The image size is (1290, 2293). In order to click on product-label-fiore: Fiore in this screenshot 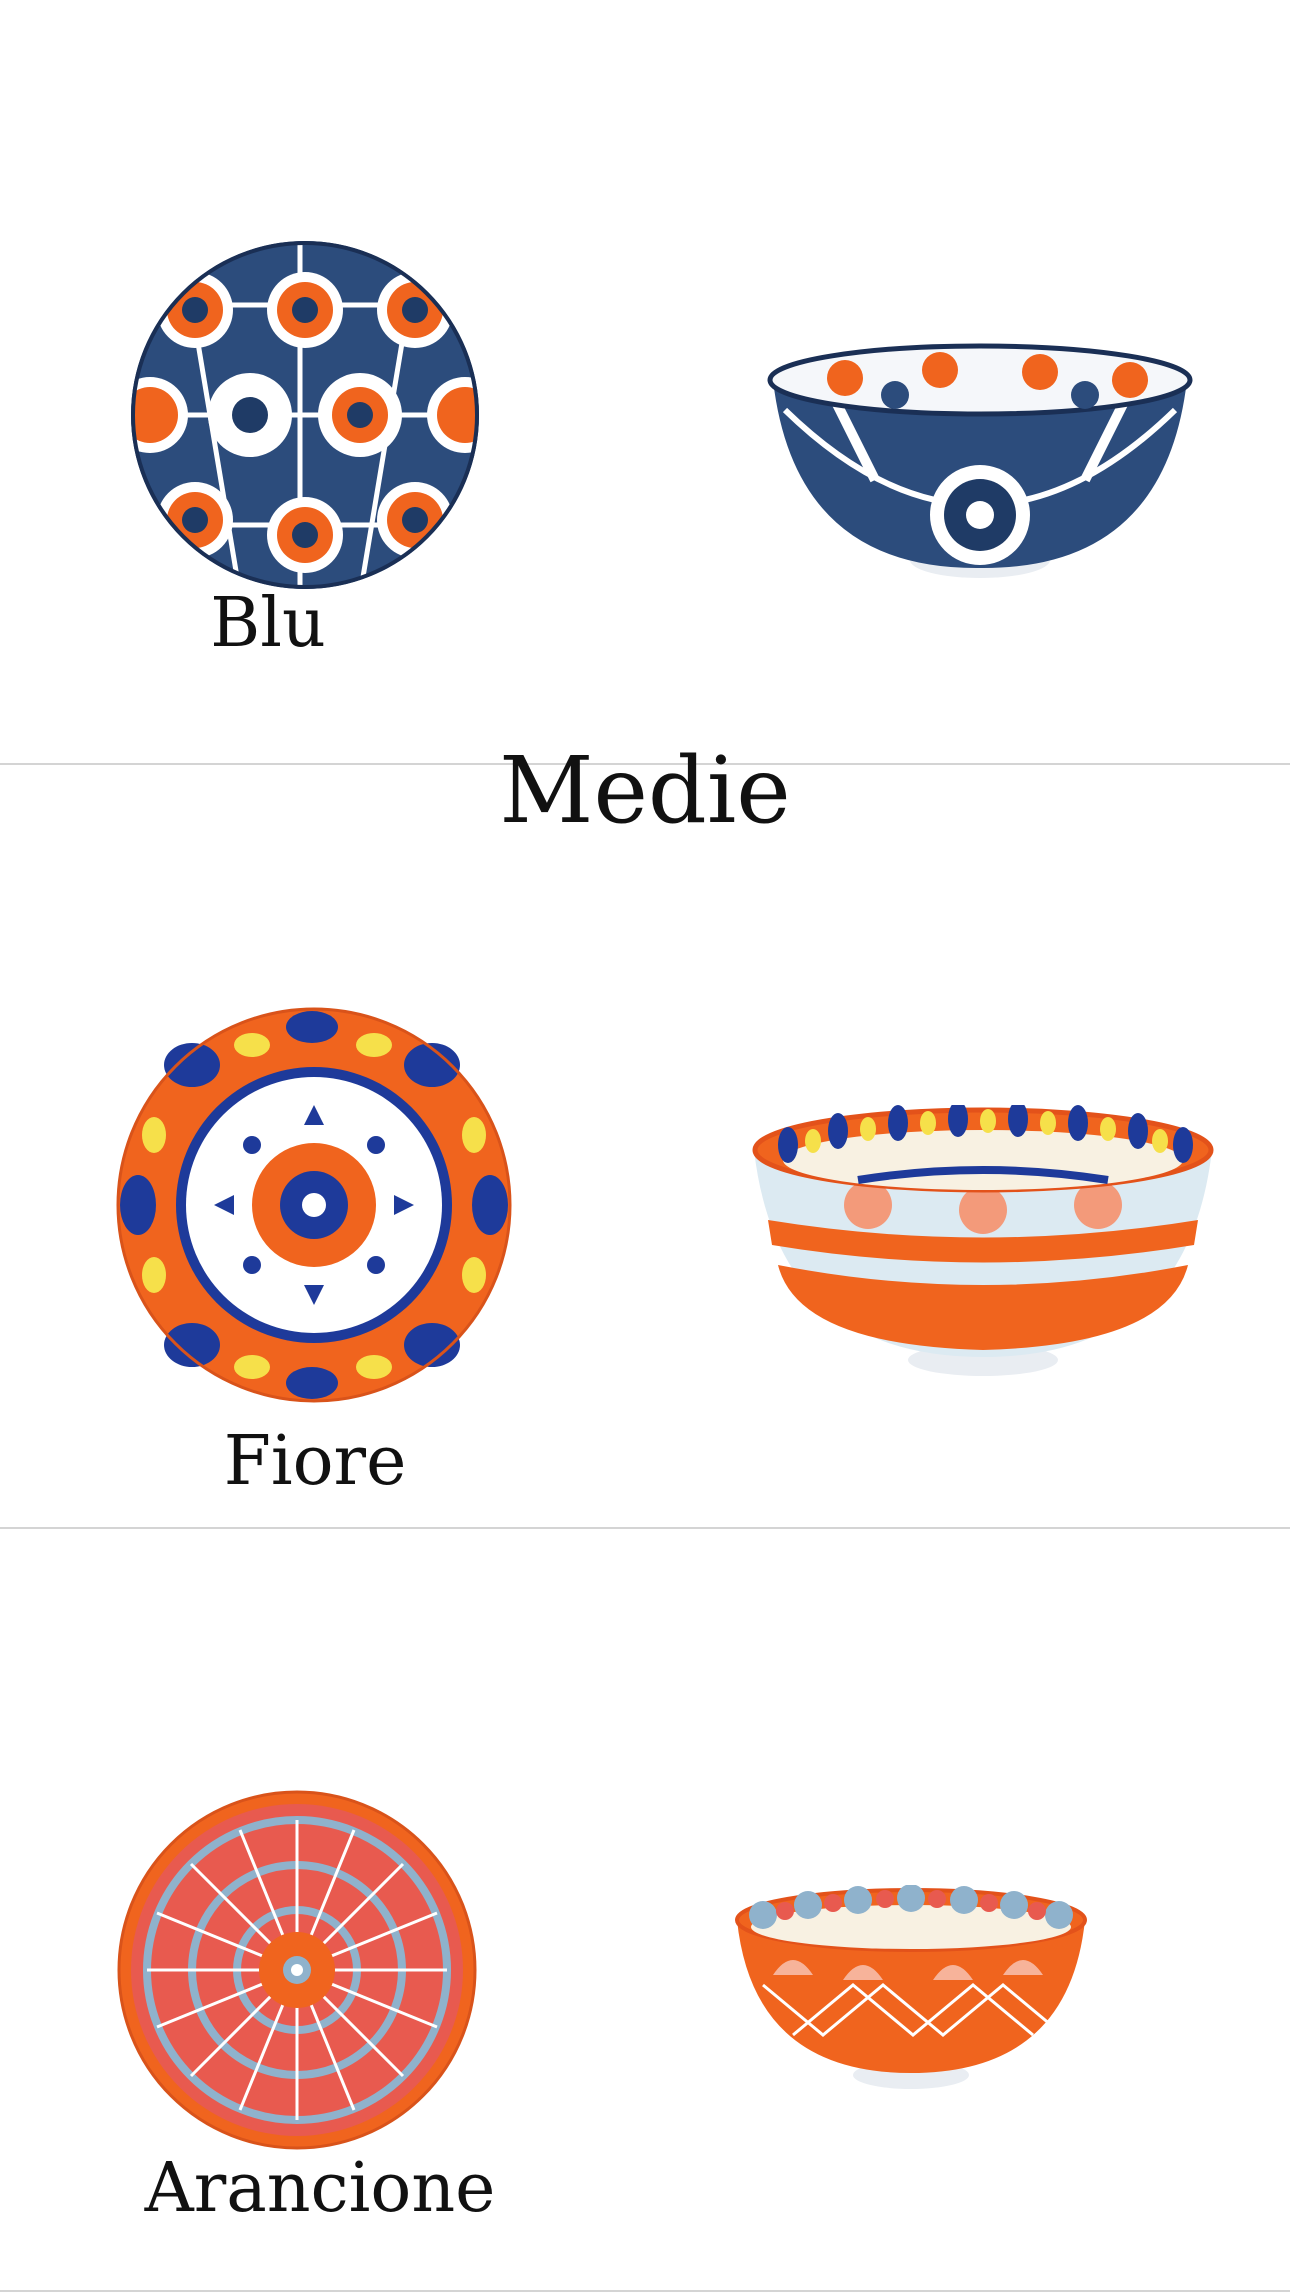, I will do `click(315, 1462)`.